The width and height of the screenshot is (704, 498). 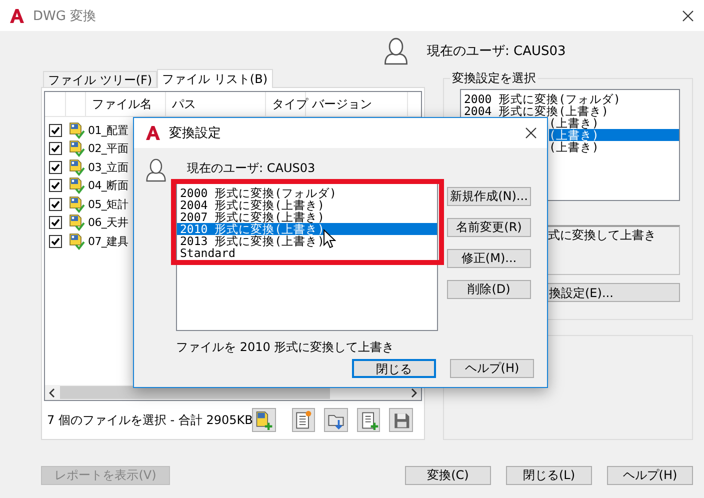 What do you see at coordinates (401, 420) in the screenshot?
I see `save-button` at bounding box center [401, 420].